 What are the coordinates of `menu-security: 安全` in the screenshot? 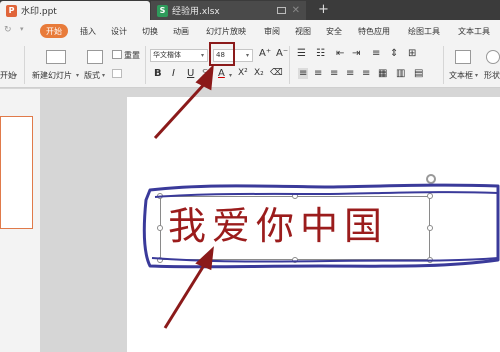 It's located at (334, 31).